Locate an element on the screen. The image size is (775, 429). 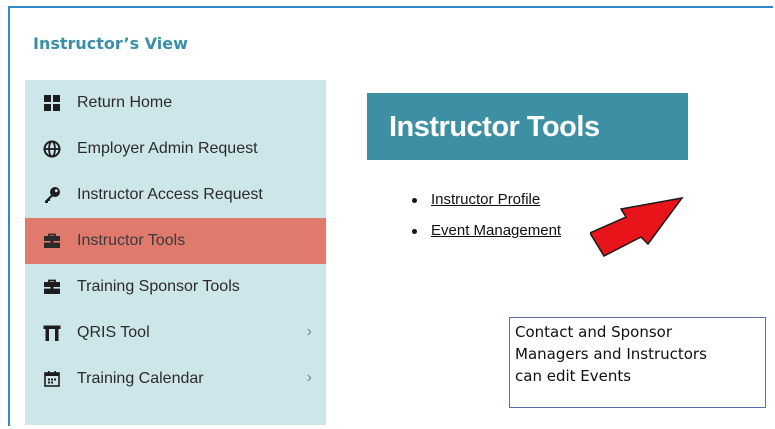
list-item: Event Management is located at coordinates (485, 234).